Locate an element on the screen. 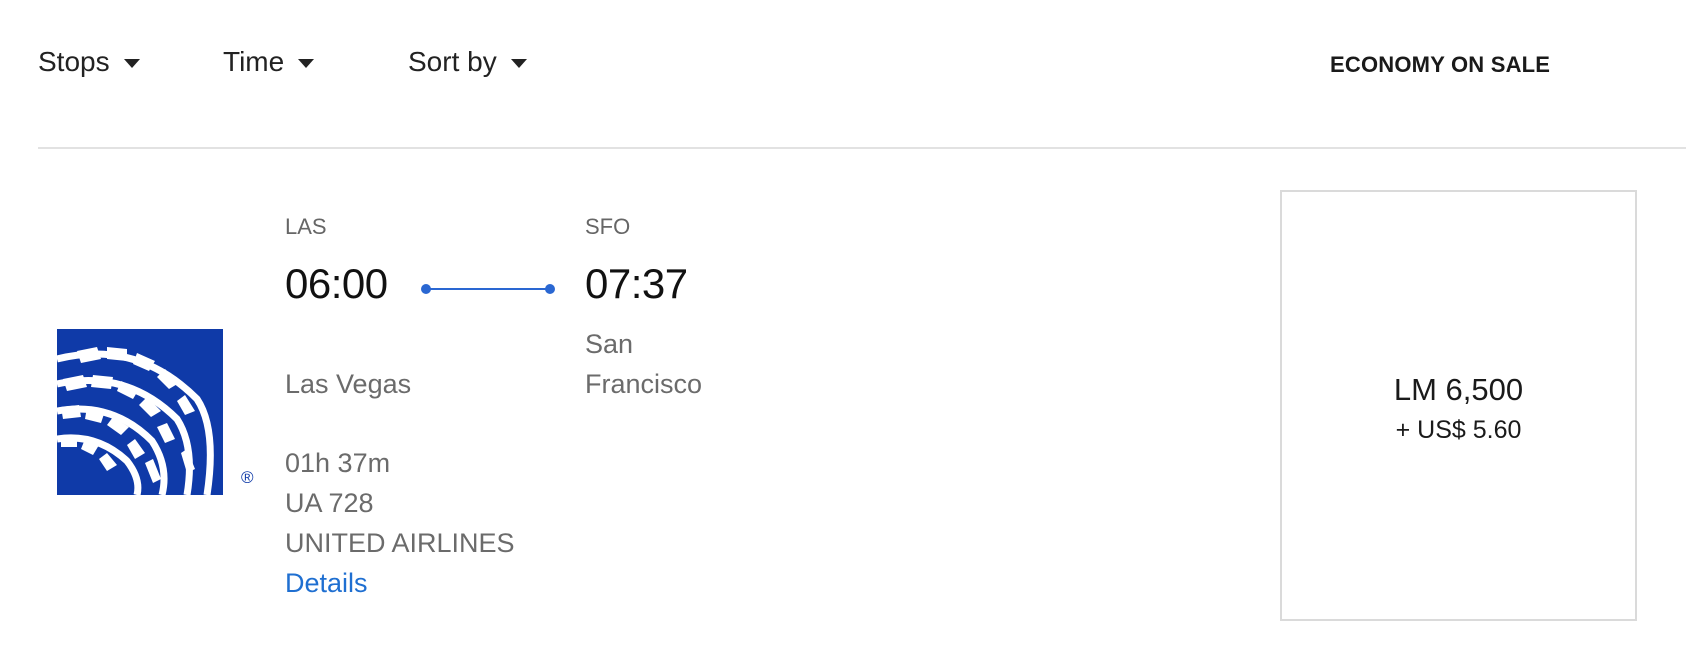 The height and width of the screenshot is (652, 1686). origin-airport-code: LAS is located at coordinates (306, 226).